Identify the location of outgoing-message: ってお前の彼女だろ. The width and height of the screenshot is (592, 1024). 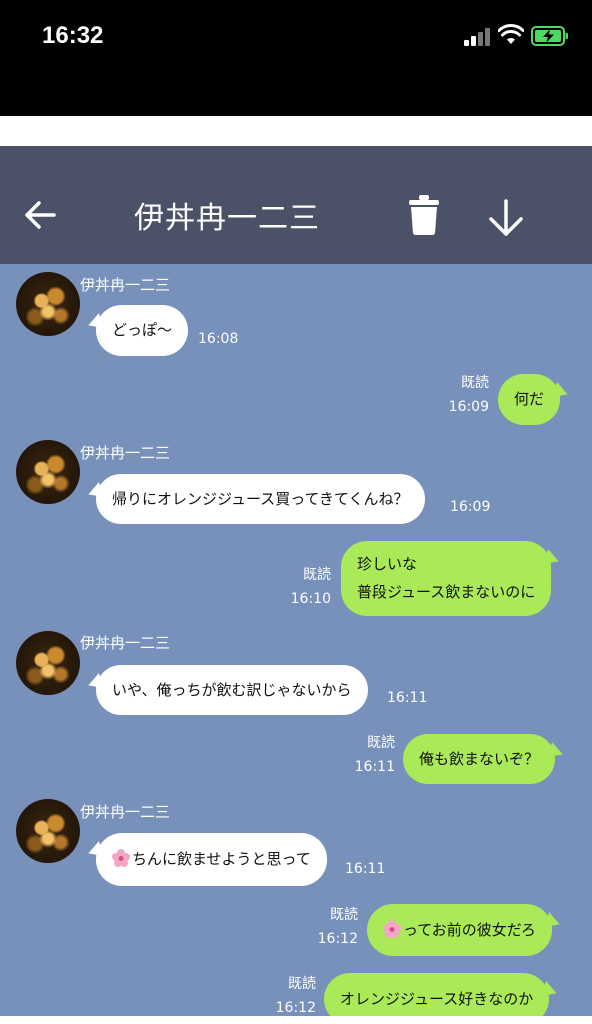
(459, 930).